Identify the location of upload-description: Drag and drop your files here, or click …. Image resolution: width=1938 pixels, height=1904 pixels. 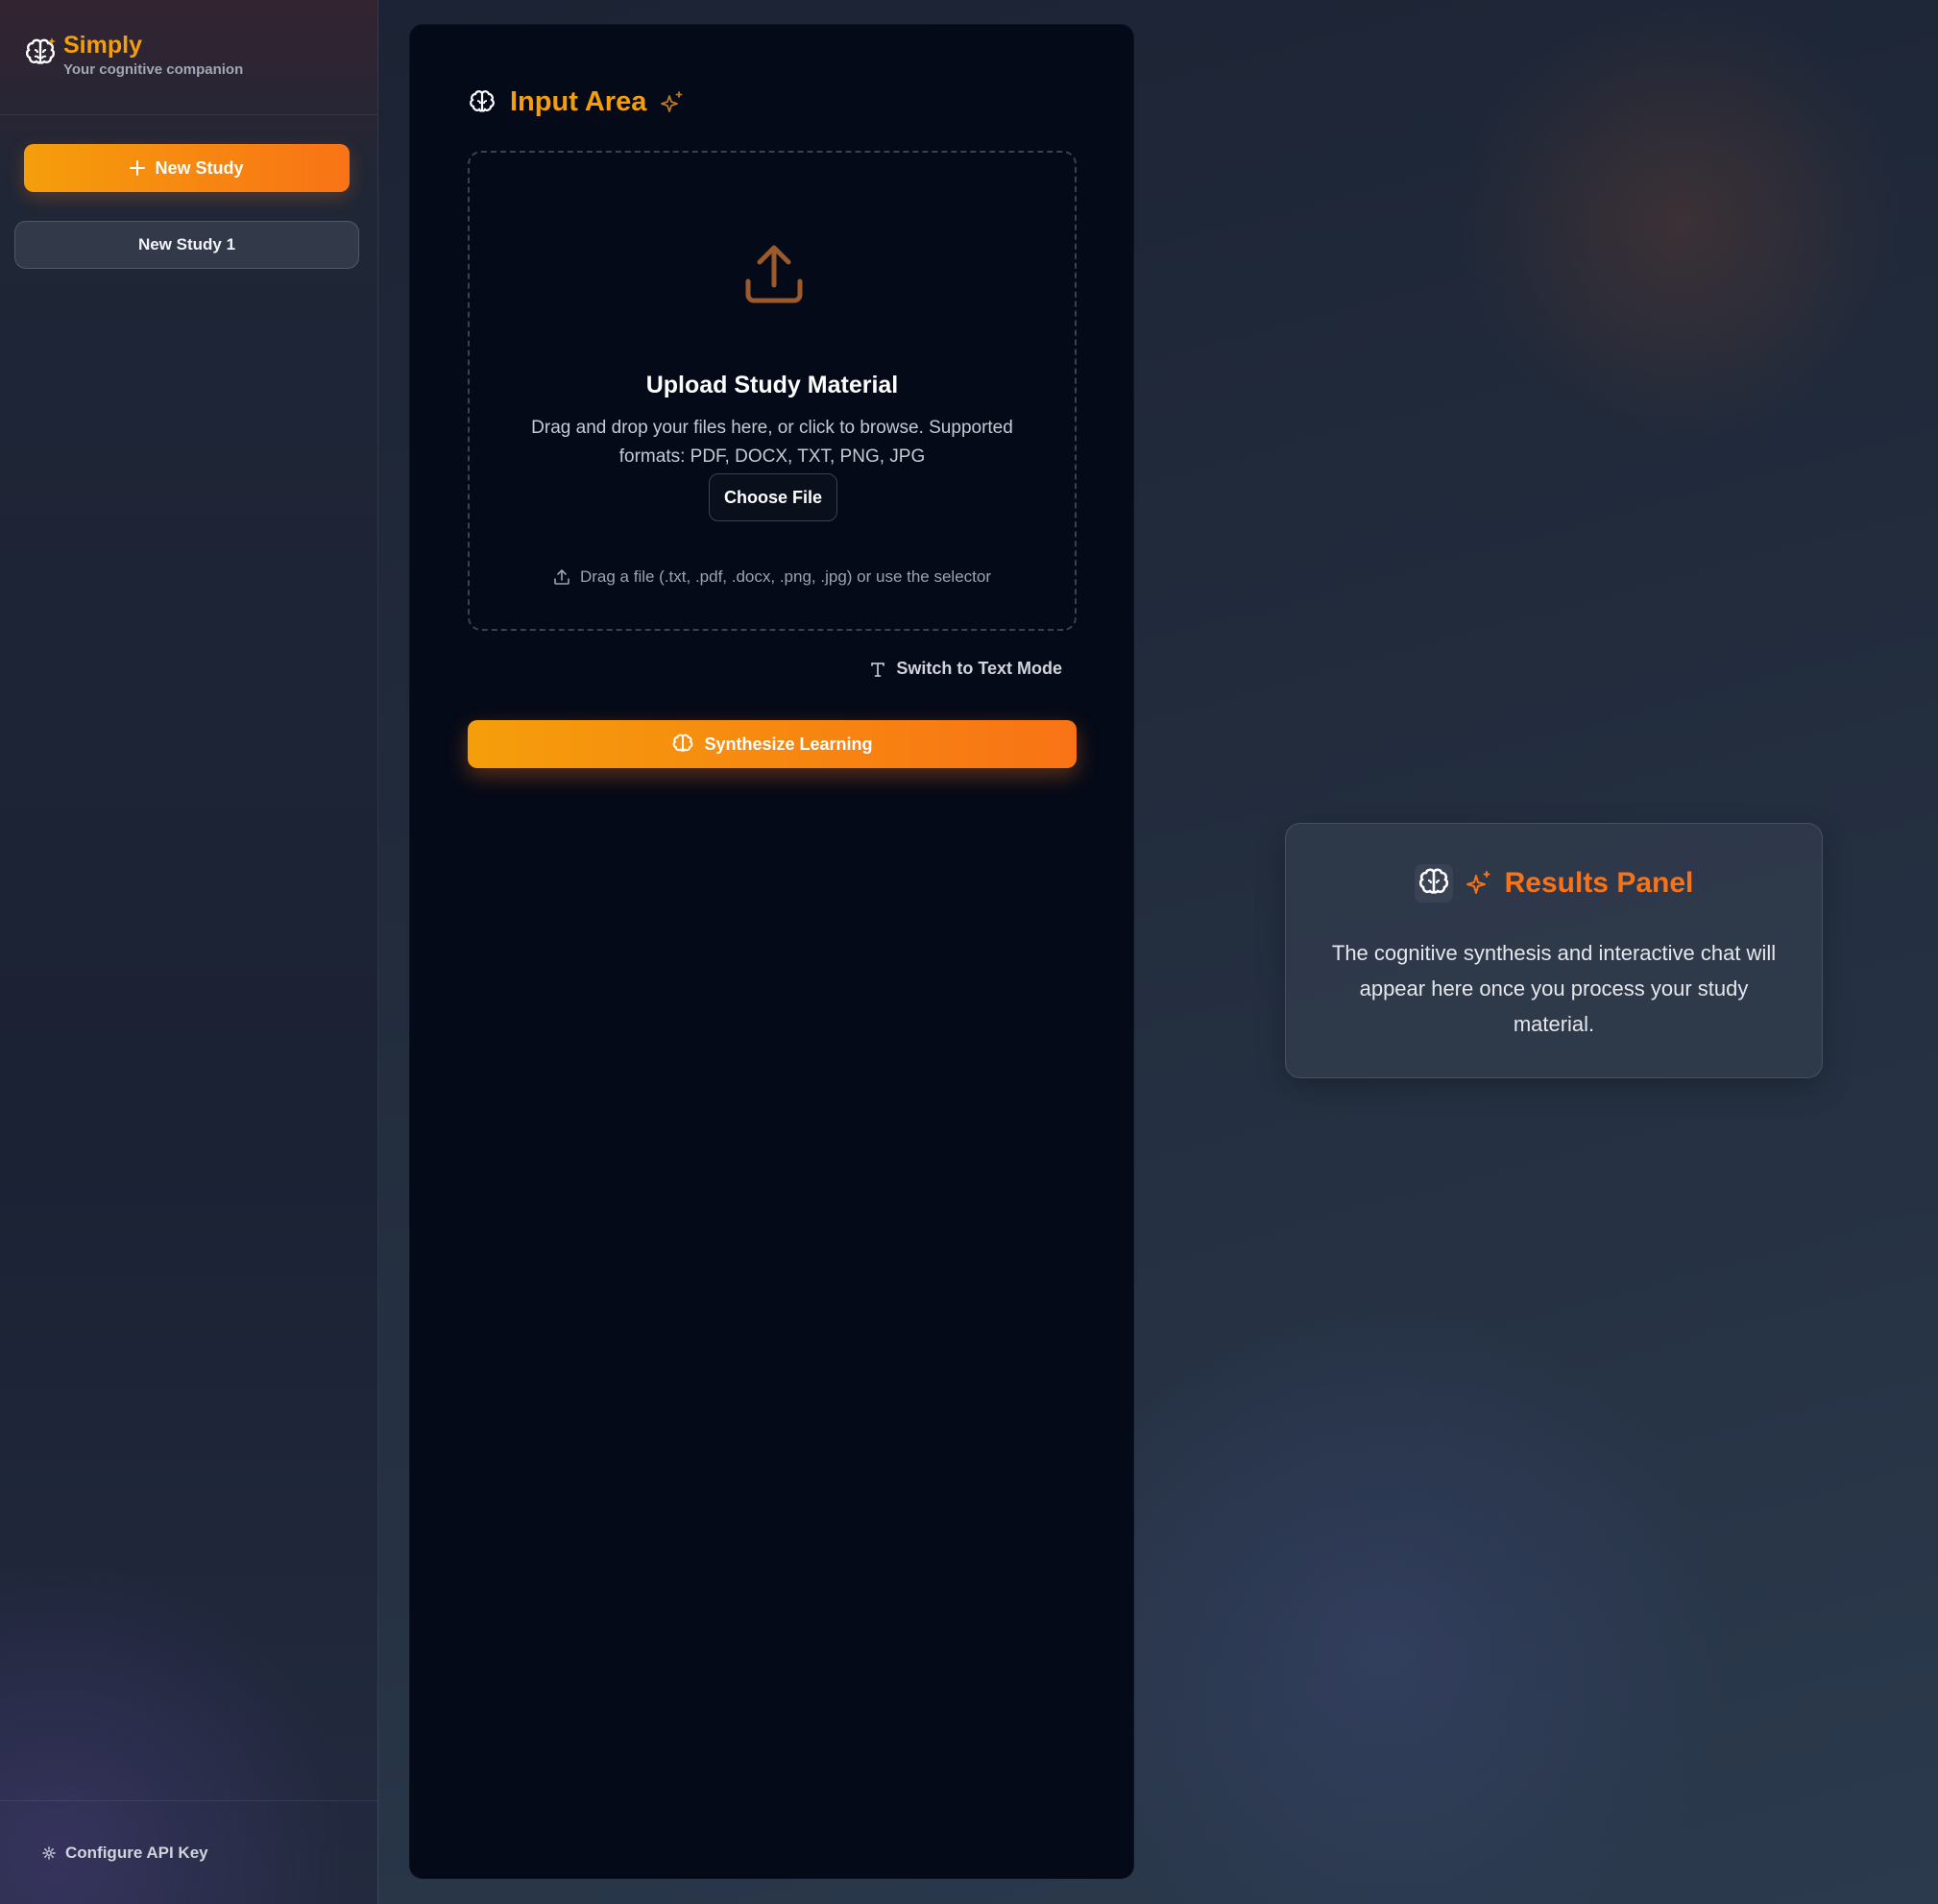
(772, 443).